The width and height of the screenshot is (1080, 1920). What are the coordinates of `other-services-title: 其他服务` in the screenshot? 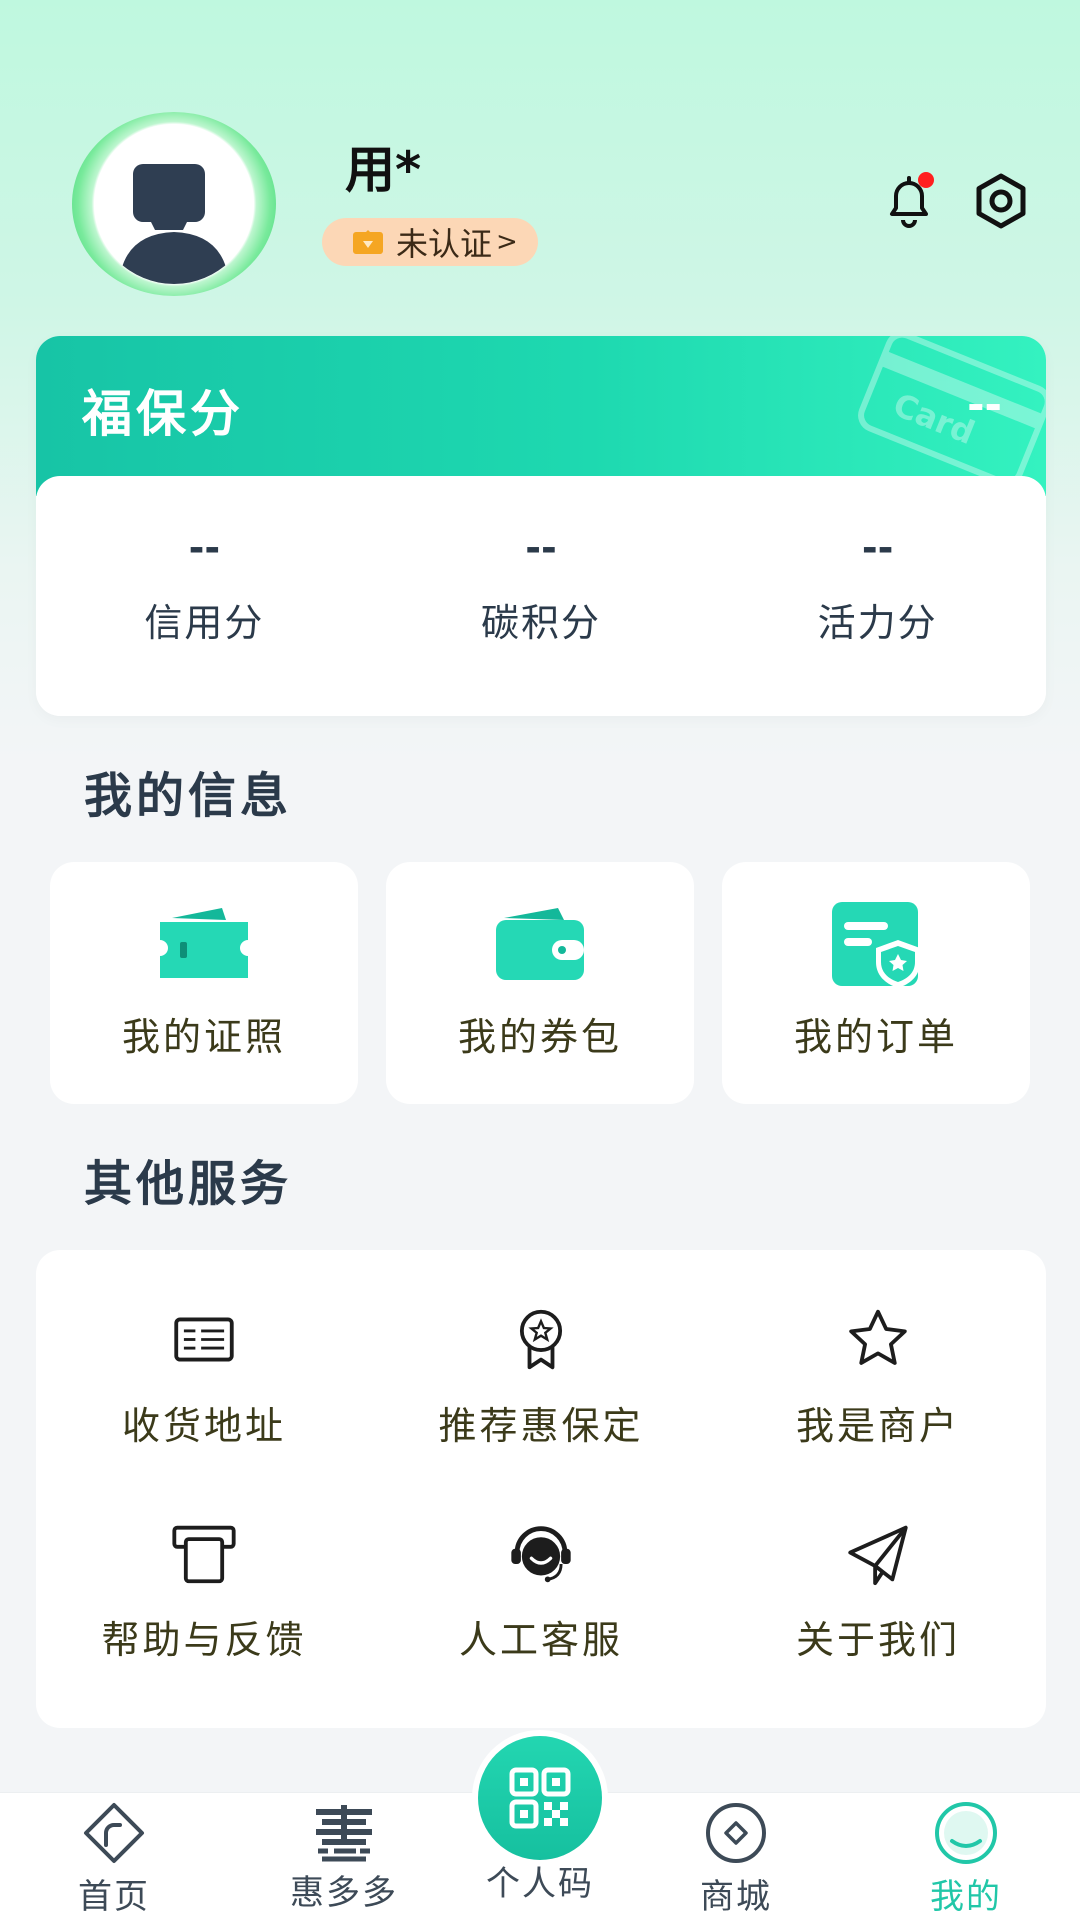 It's located at (188, 1184).